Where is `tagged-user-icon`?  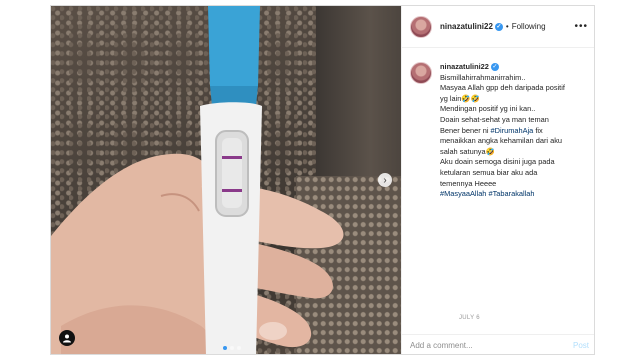 tagged-user-icon is located at coordinates (67, 338).